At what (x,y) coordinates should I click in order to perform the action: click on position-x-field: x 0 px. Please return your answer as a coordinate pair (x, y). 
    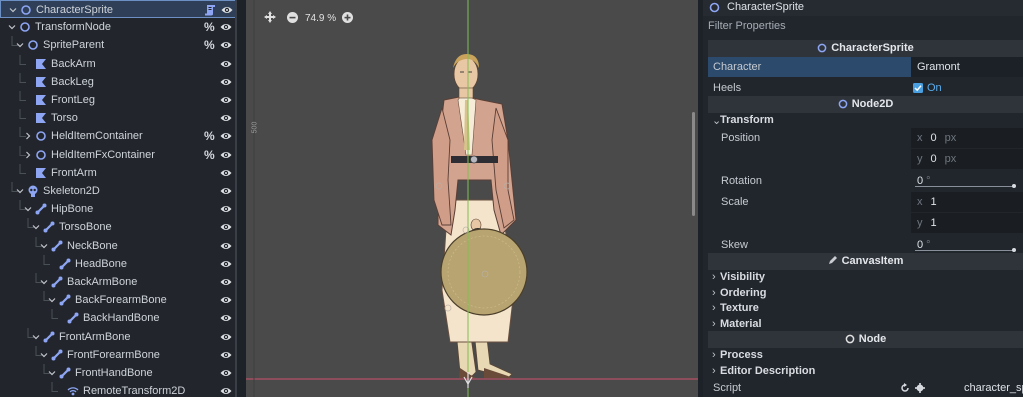
    Looking at the image, I should click on (967, 138).